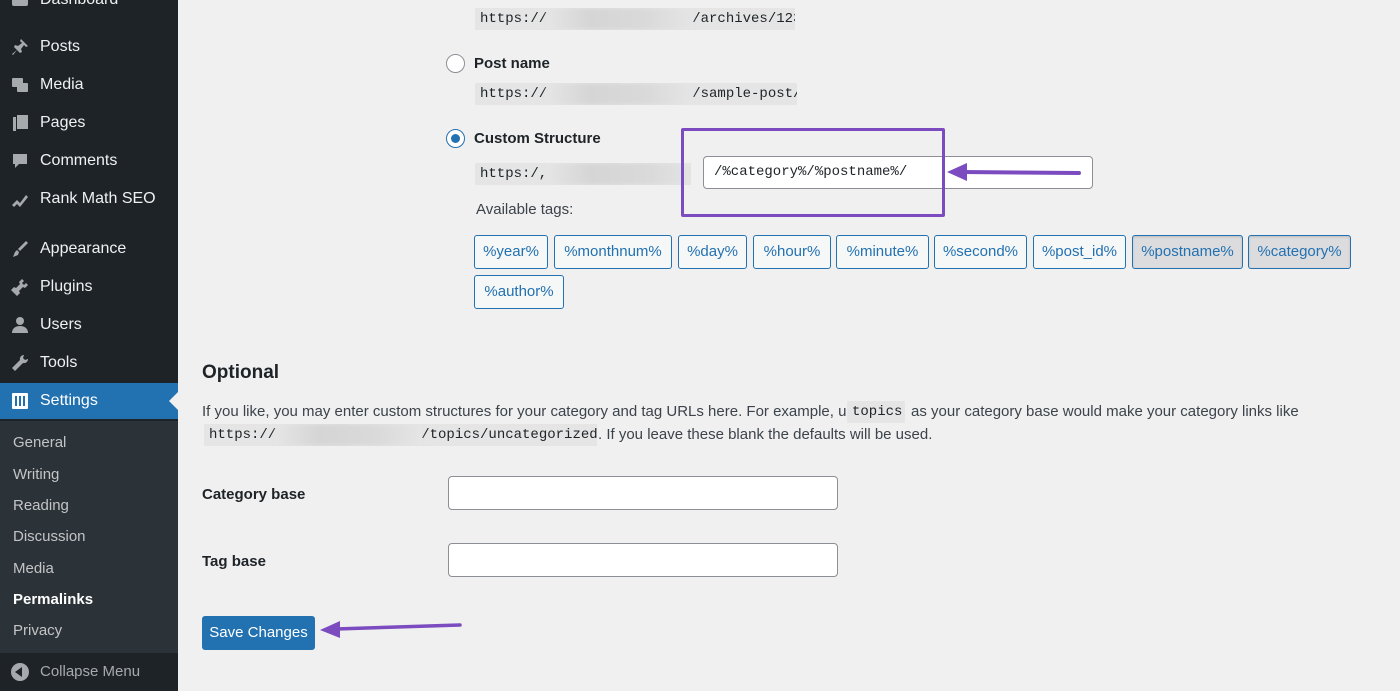 This screenshot has height=691, width=1400. What do you see at coordinates (258, 633) in the screenshot?
I see `save-changes-button: Save Changes` at bounding box center [258, 633].